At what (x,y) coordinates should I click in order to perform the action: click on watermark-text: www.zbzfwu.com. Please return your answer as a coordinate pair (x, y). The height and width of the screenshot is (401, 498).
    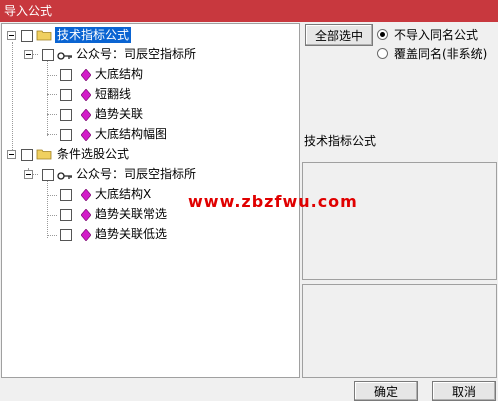
    Looking at the image, I should click on (273, 201).